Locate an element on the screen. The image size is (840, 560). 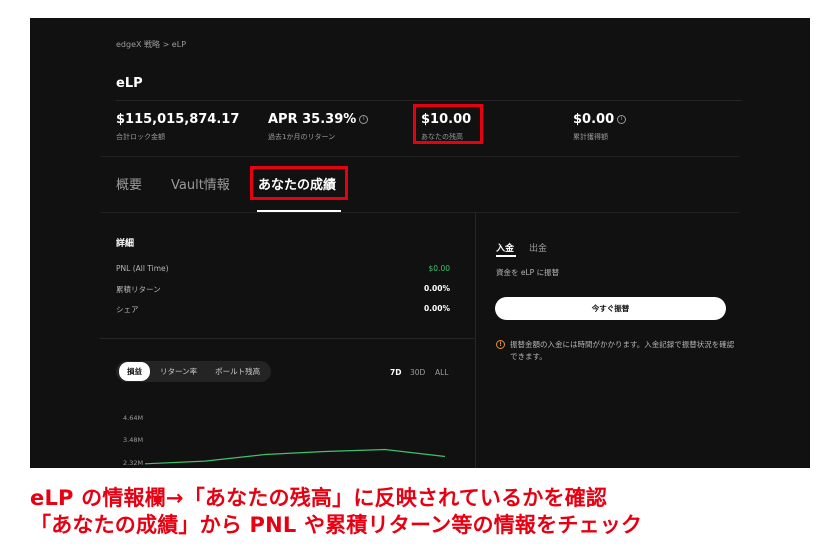
detail-label: PNL (All Time) is located at coordinates (142, 268).